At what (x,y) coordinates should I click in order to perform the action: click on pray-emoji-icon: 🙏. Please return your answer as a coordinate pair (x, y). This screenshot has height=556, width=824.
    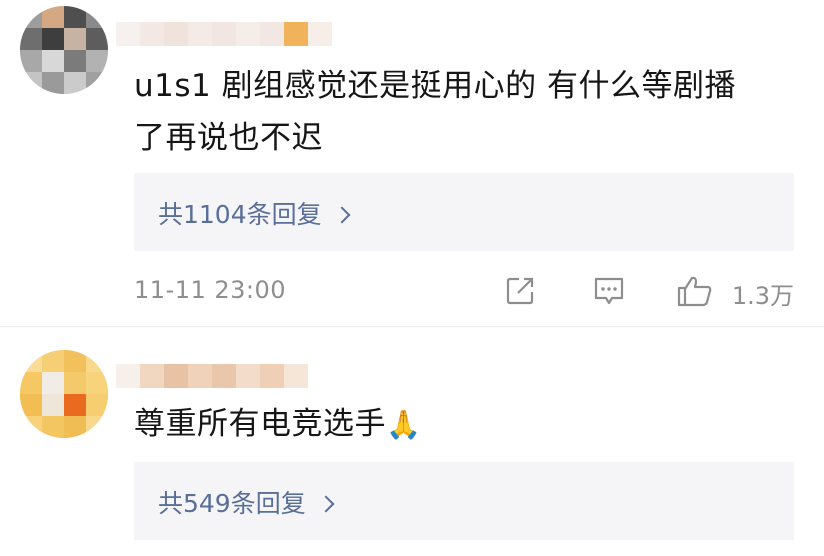
    Looking at the image, I should click on (404, 424).